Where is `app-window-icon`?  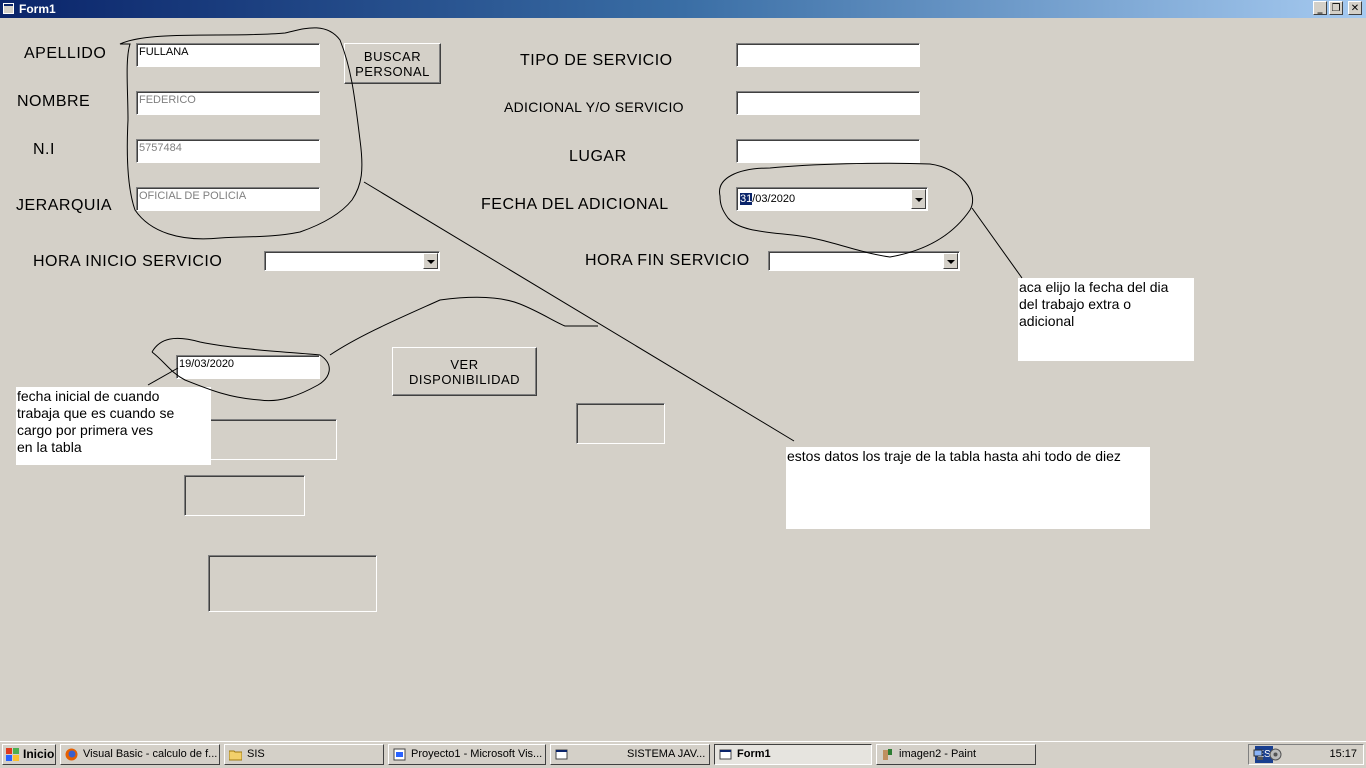 app-window-icon is located at coordinates (561, 754).